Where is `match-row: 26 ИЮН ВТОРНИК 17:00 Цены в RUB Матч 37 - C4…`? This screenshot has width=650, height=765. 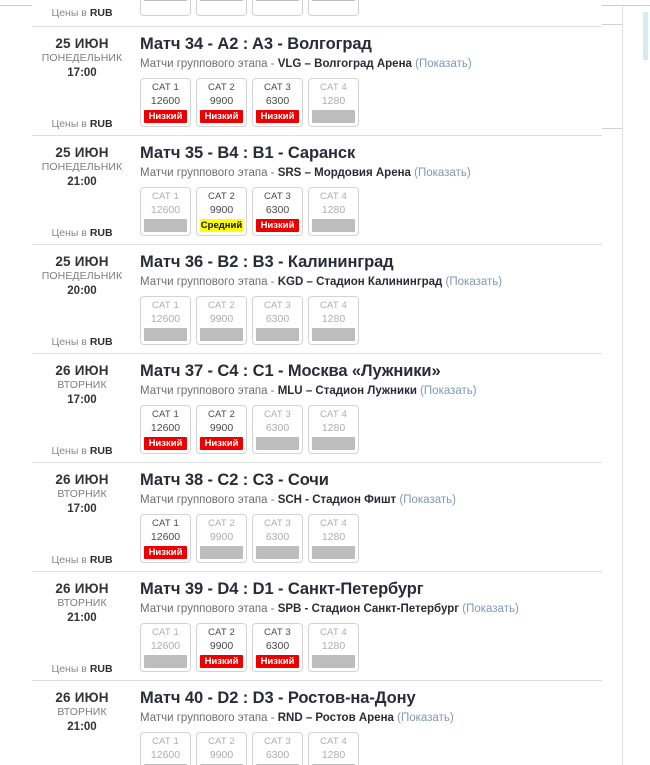
match-row: 26 ИЮН ВТОРНИК 17:00 Цены в RUB Матч 37 - C4… is located at coordinates (317, 408).